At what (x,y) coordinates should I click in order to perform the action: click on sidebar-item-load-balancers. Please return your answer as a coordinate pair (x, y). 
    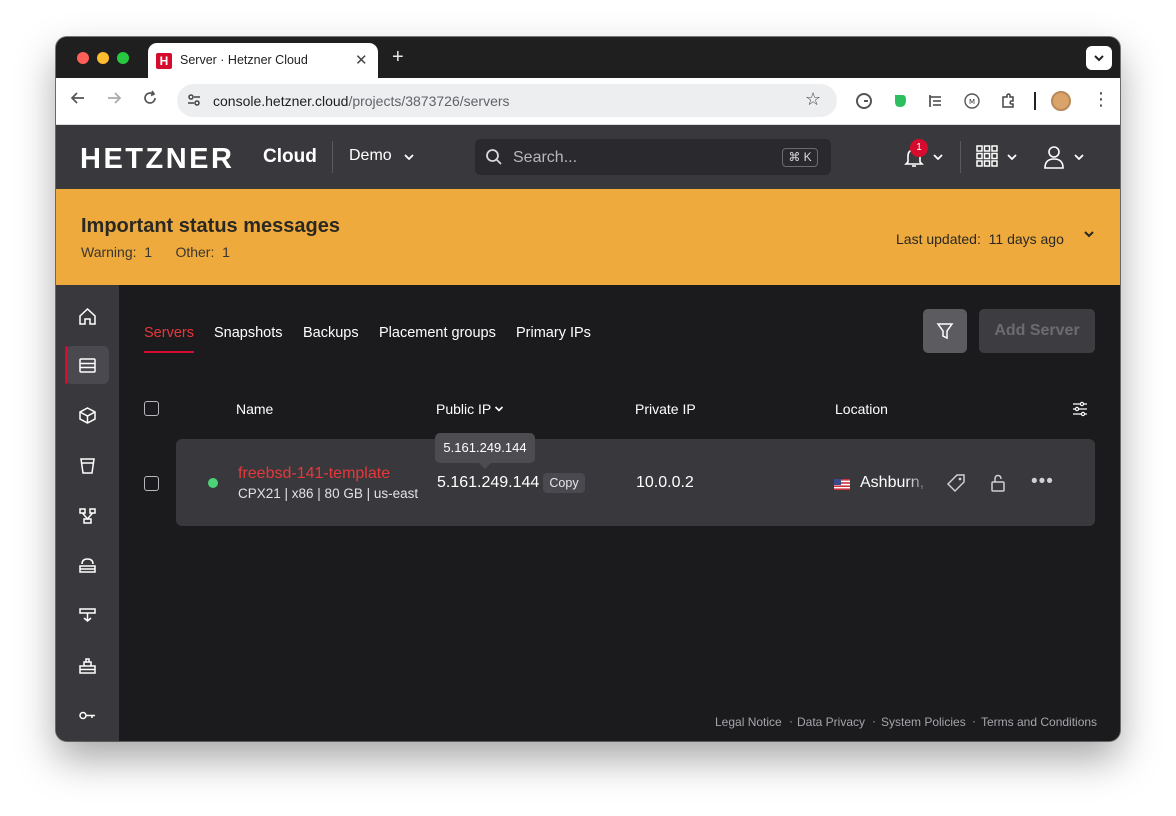
    Looking at the image, I should click on (87, 565).